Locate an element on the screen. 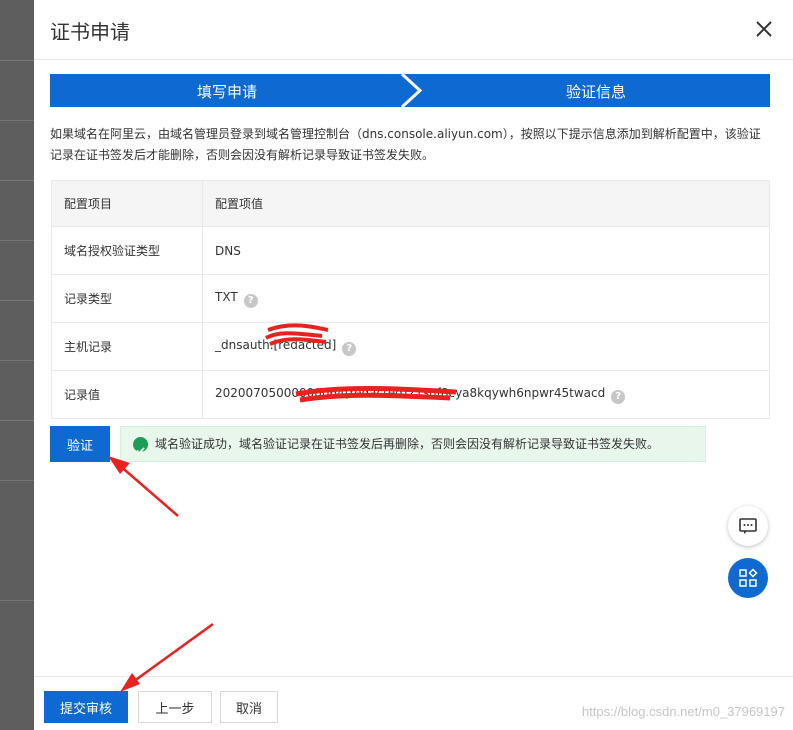  table-row: 主机记录 _dnsauth.[redacted]? is located at coordinates (410, 346).